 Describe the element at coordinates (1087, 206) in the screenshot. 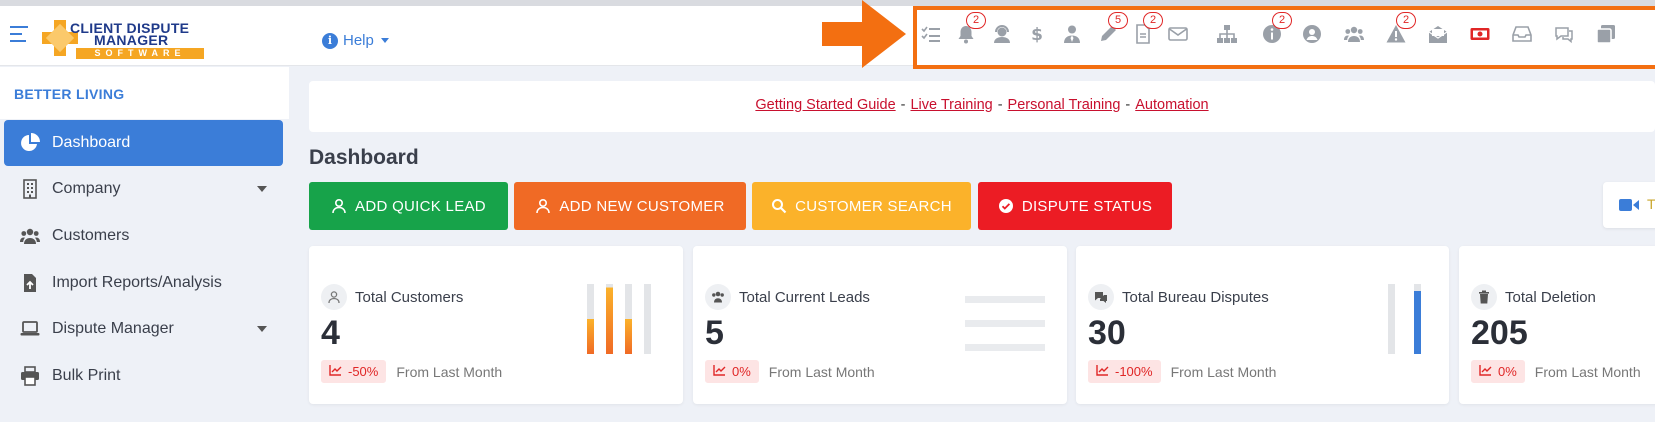

I see `dispute-status-label: DISPUTE STATUS` at that location.